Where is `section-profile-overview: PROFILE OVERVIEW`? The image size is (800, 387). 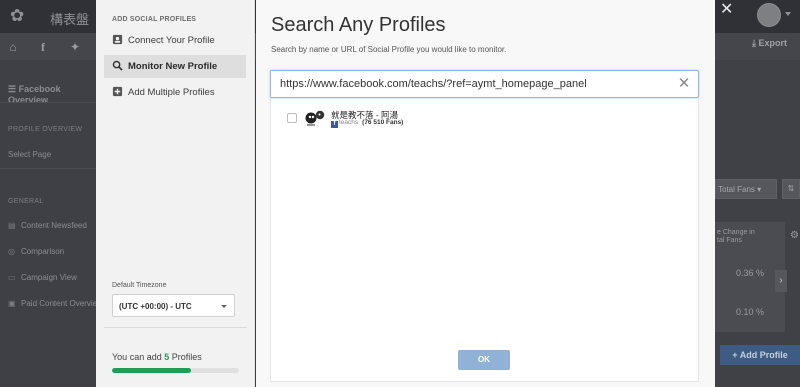
section-profile-overview: PROFILE OVERVIEW is located at coordinates (45, 129).